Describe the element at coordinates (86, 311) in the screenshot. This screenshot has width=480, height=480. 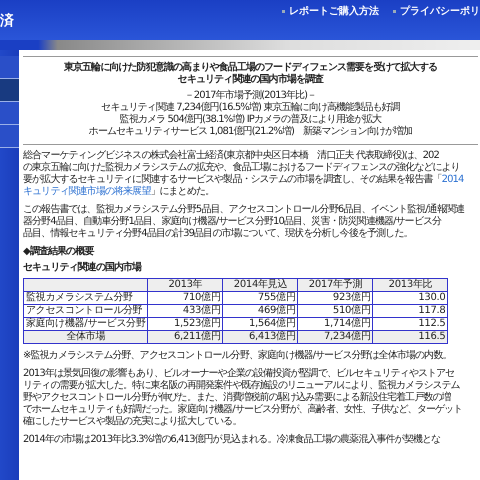
I see `table-cell: アクセスコントロール分野` at that location.